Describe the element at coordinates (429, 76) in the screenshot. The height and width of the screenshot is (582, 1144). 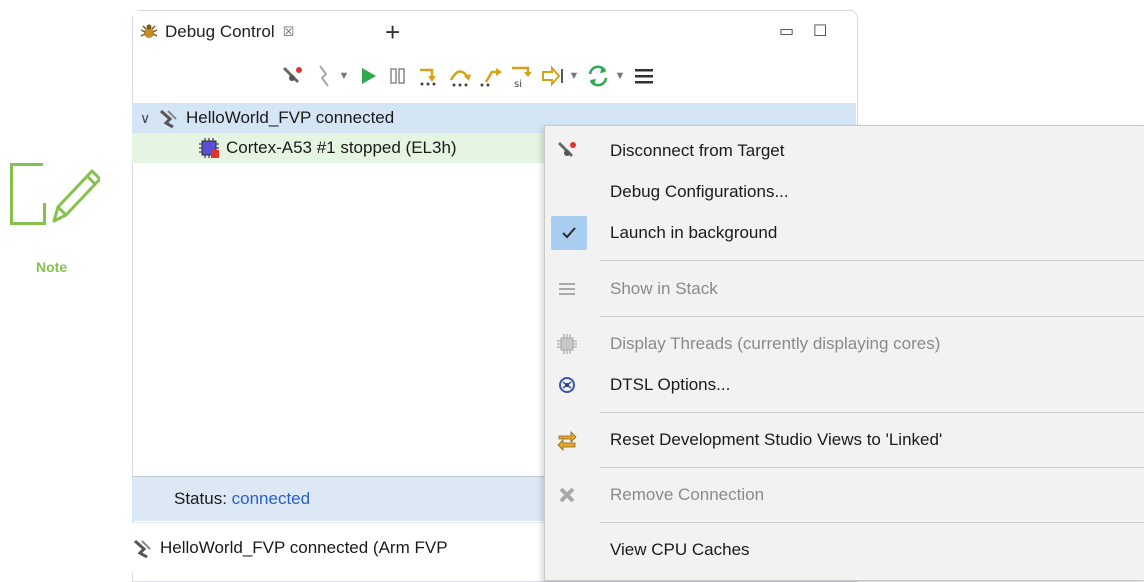
I see `step-into-icon` at that location.